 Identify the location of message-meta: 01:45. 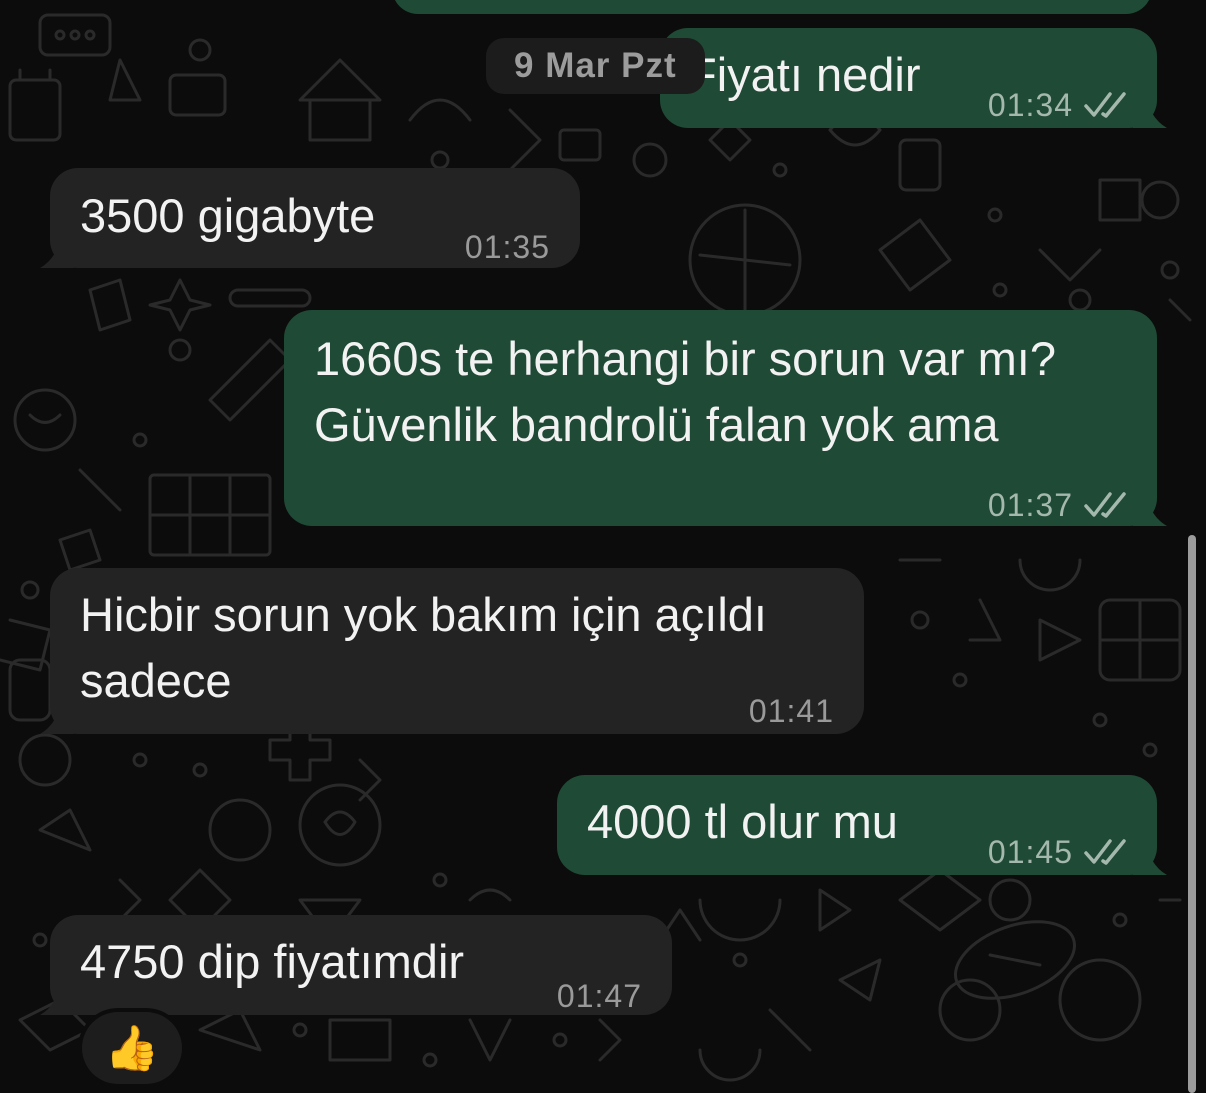
(1058, 852).